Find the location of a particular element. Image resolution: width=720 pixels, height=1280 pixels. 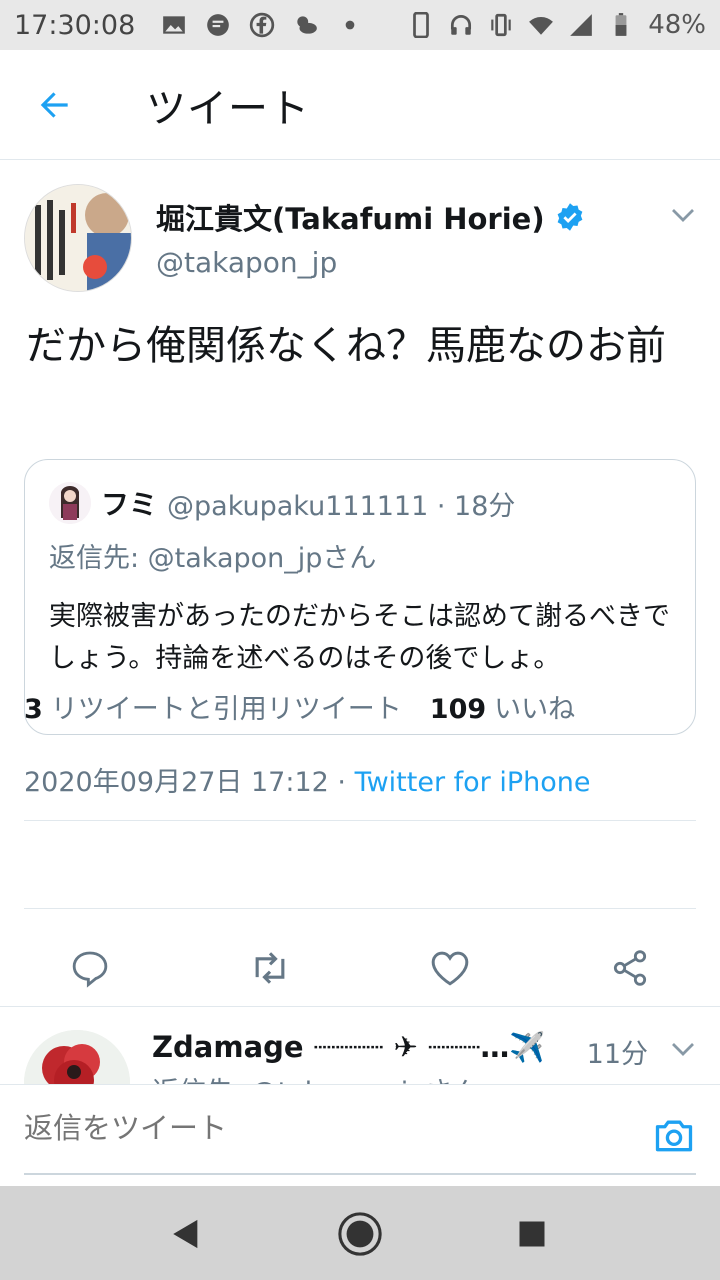

quote-author-name: フミ is located at coordinates (129, 504).